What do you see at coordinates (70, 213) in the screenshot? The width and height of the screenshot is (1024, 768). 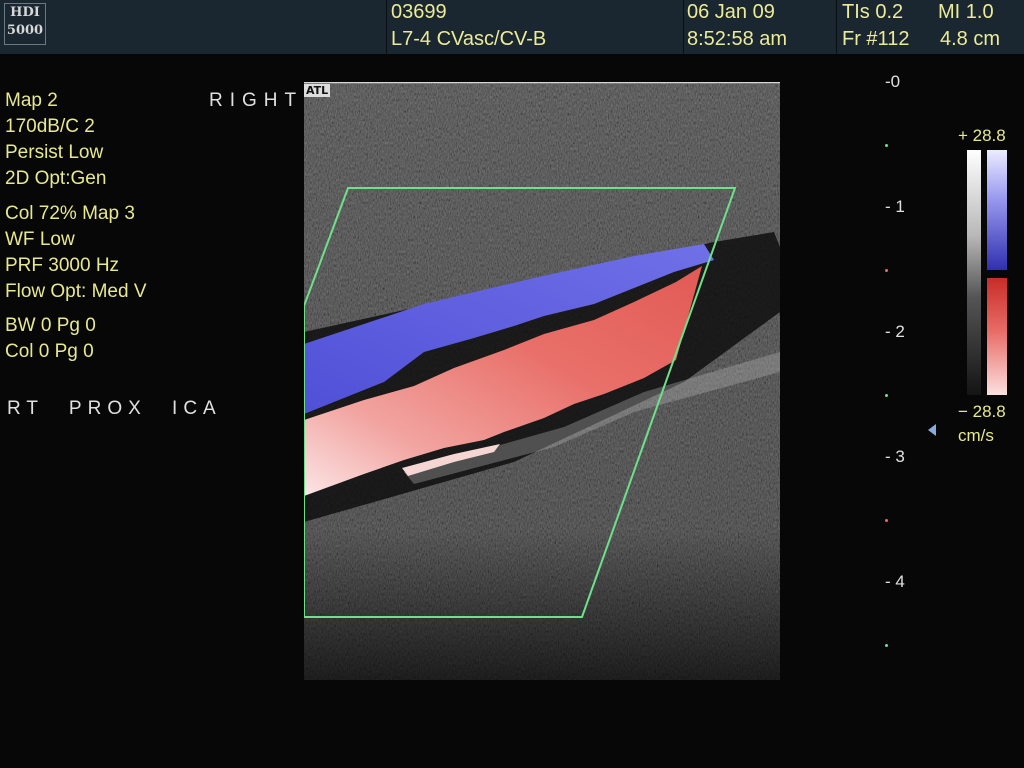 I see `color-setting: Col 72% Map 3` at bounding box center [70, 213].